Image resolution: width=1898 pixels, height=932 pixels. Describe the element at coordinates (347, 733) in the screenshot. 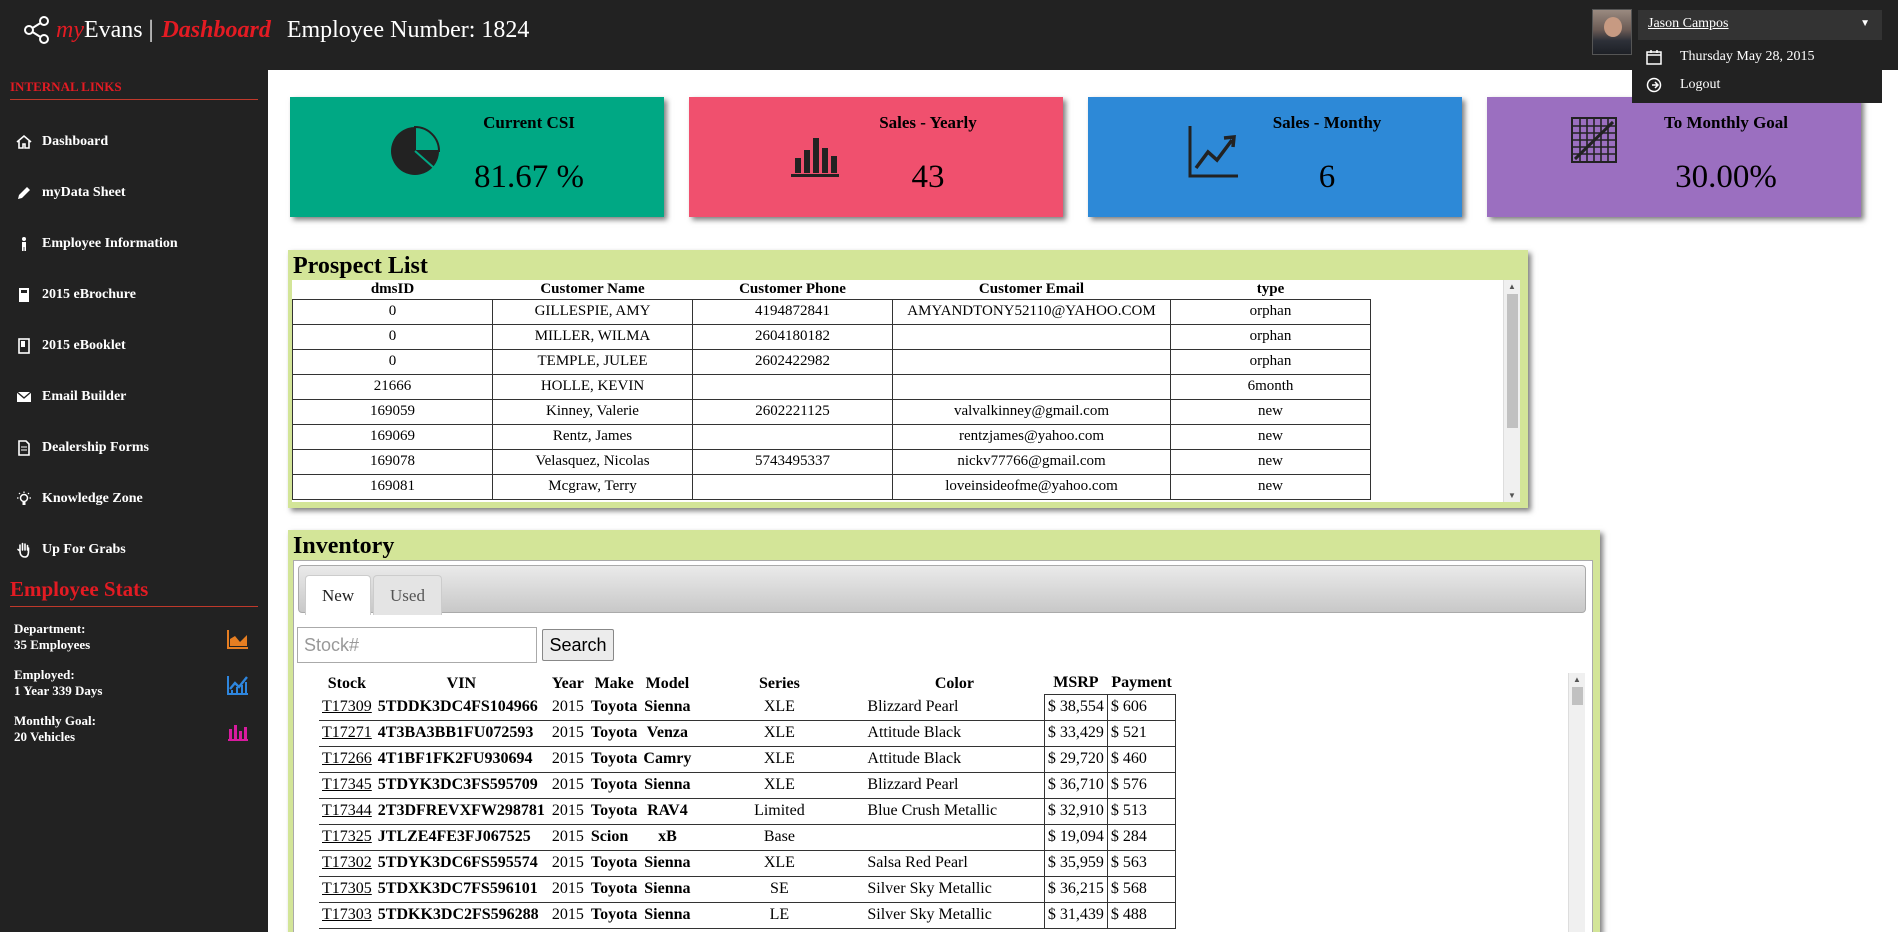

I see `stock-link: T17271` at that location.